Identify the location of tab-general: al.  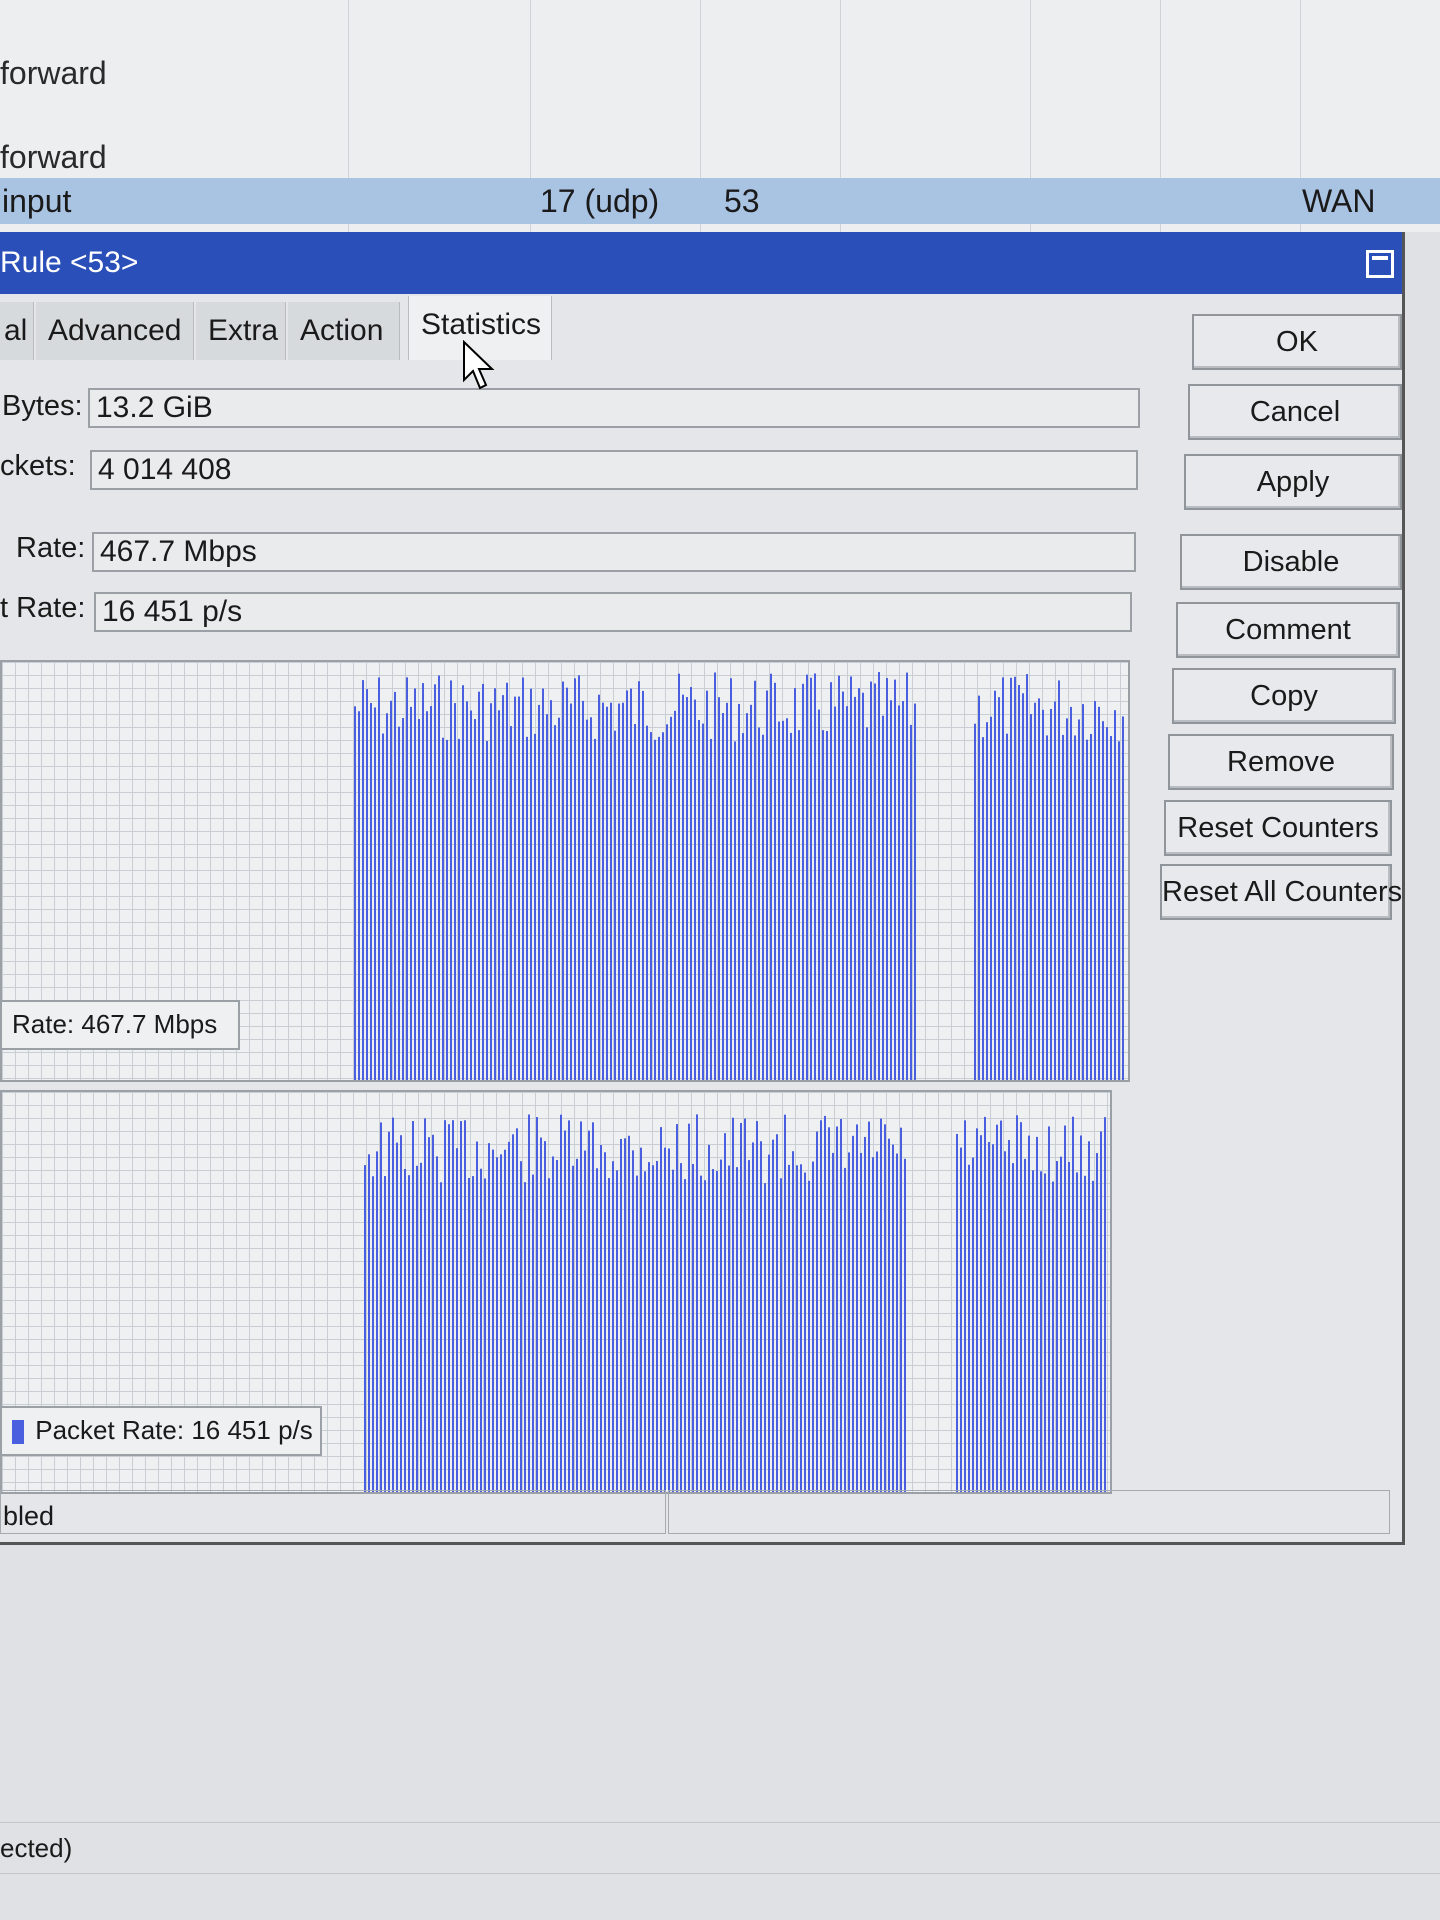
(17, 331).